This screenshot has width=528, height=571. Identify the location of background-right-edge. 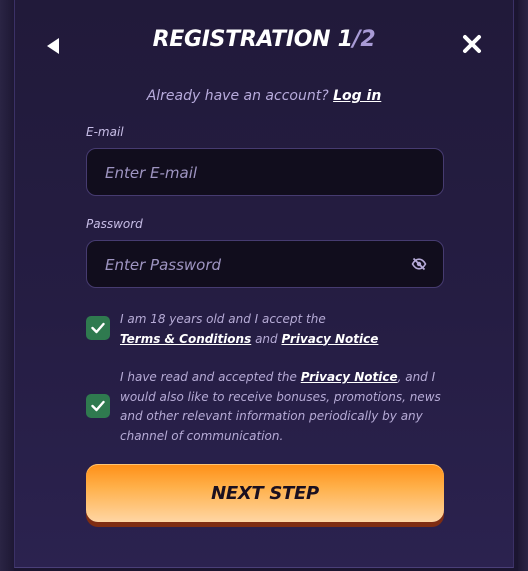
(523, 285).